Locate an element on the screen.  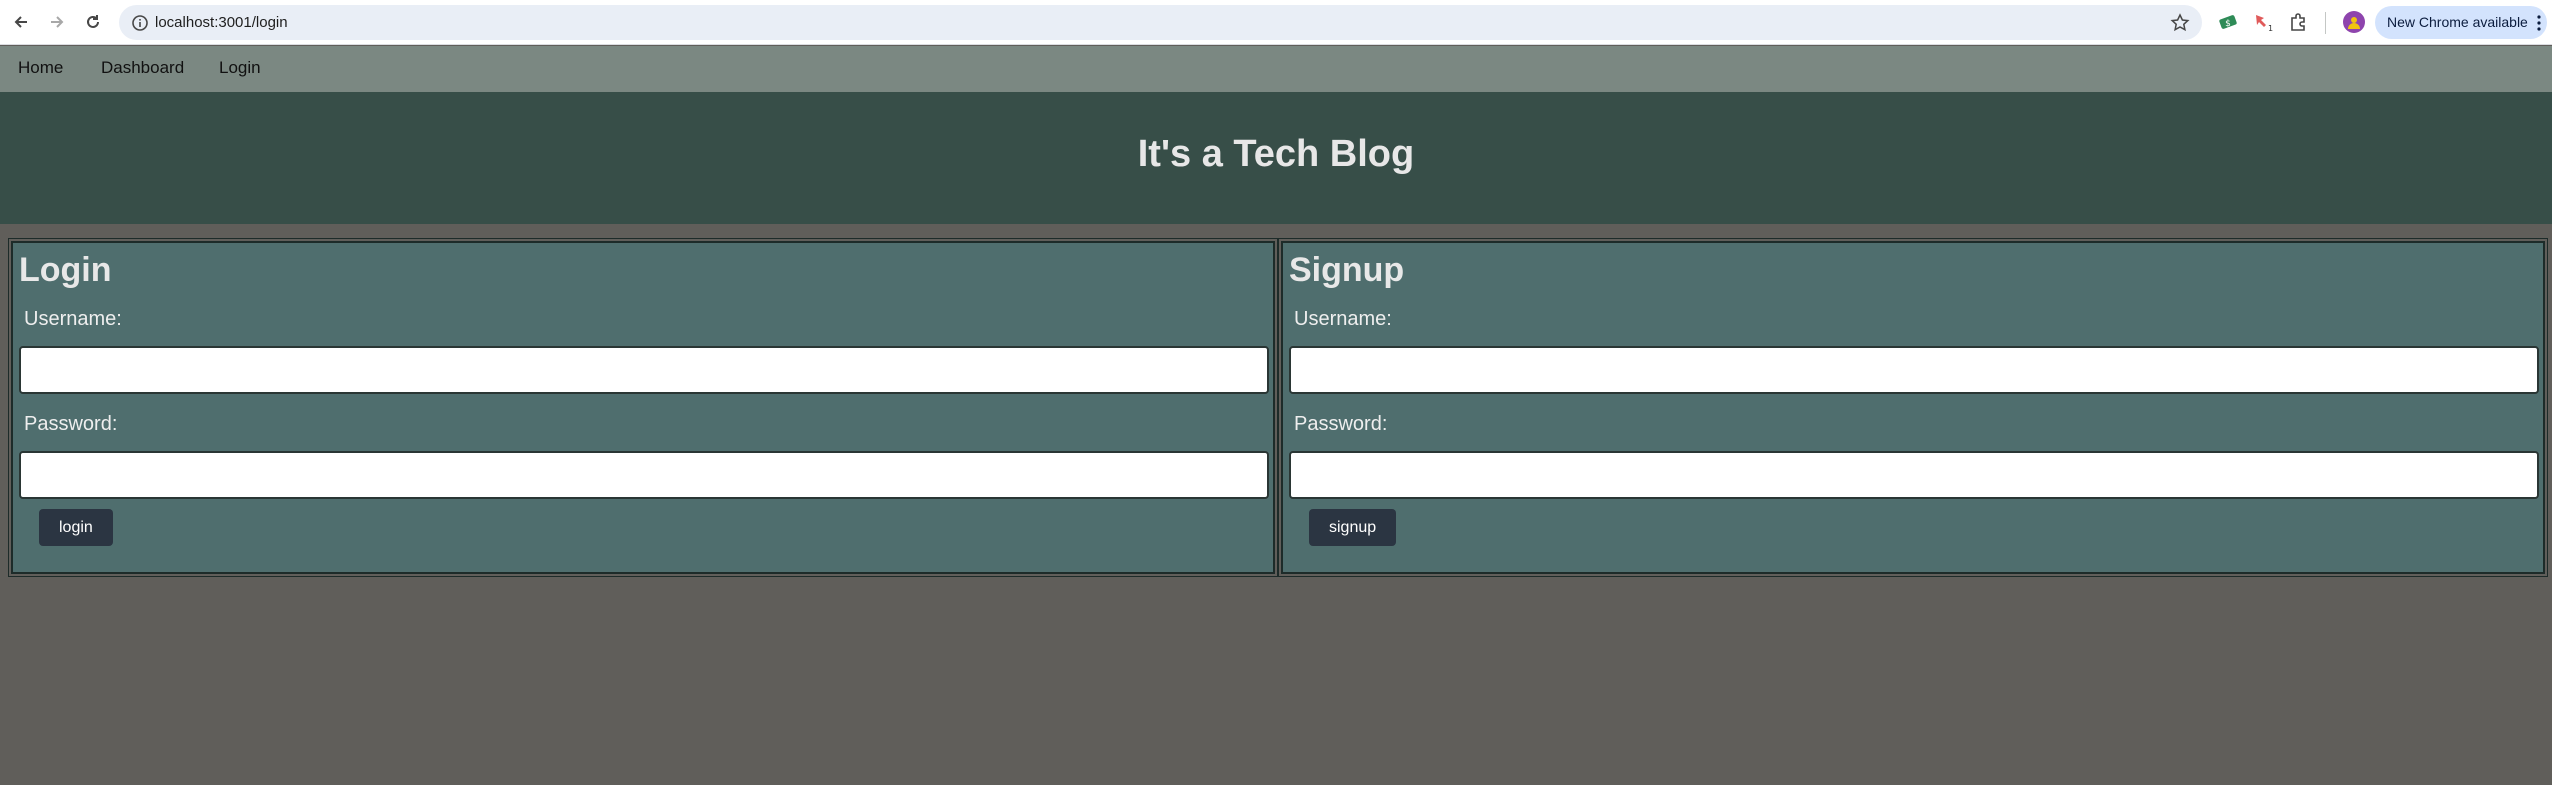
login-button: login is located at coordinates (76, 527).